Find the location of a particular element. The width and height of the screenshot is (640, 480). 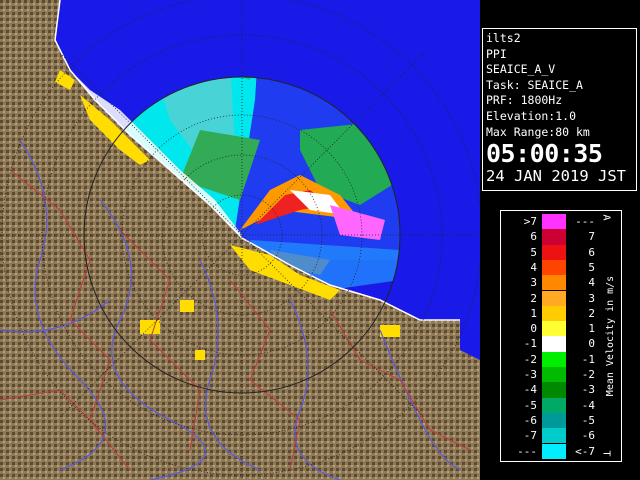

legend-low-label: >7 is located at coordinates (530, 221).